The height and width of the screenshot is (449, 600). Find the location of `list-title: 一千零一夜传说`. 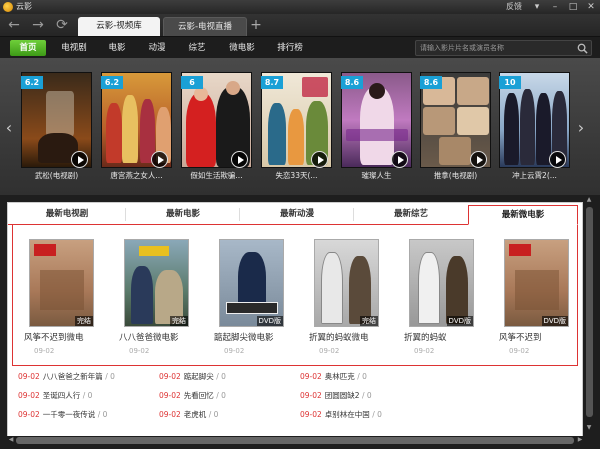

list-title: 一千零一夜传说 is located at coordinates (69, 414).